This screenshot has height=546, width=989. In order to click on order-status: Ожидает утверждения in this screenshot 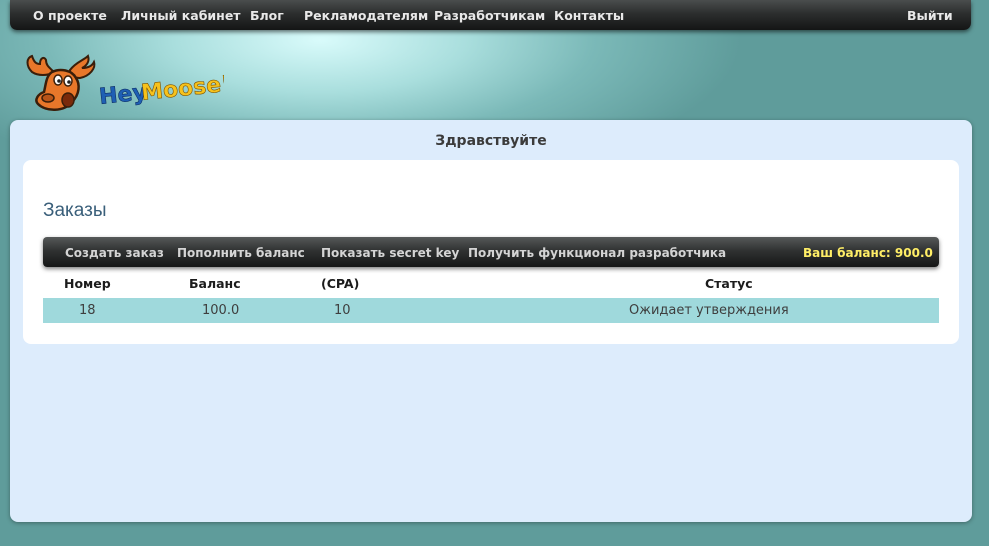, I will do `click(709, 310)`.